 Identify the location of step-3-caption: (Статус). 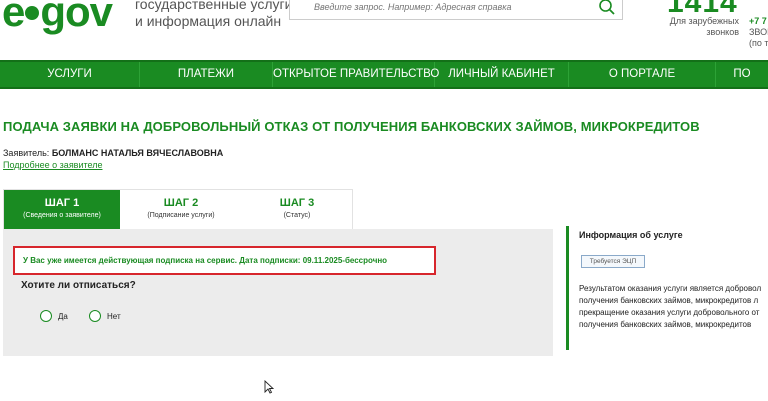
(297, 215).